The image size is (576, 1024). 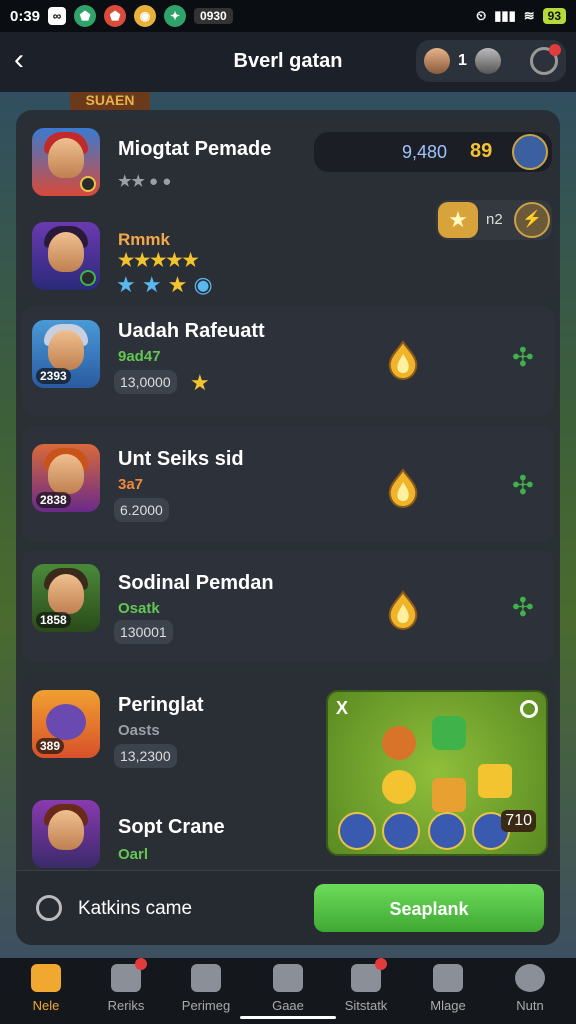 I want to click on controller-icon, so click(x=49, y=908).